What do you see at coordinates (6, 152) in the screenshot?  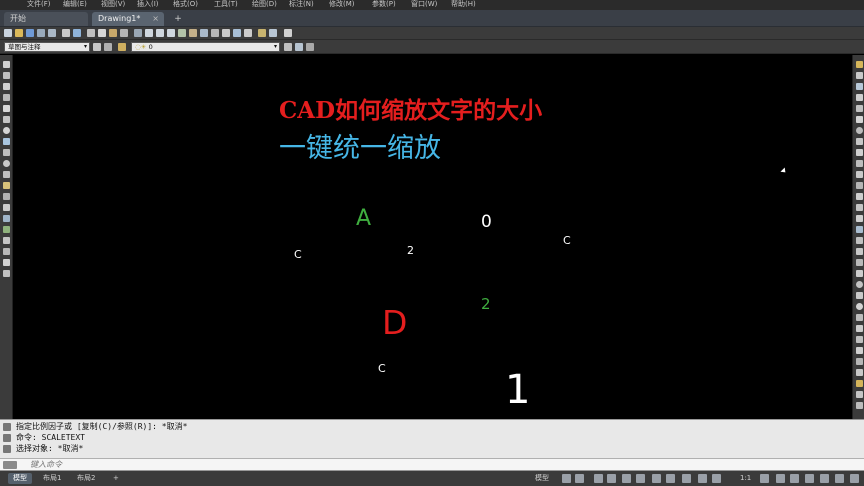 I see `spline-icon` at bounding box center [6, 152].